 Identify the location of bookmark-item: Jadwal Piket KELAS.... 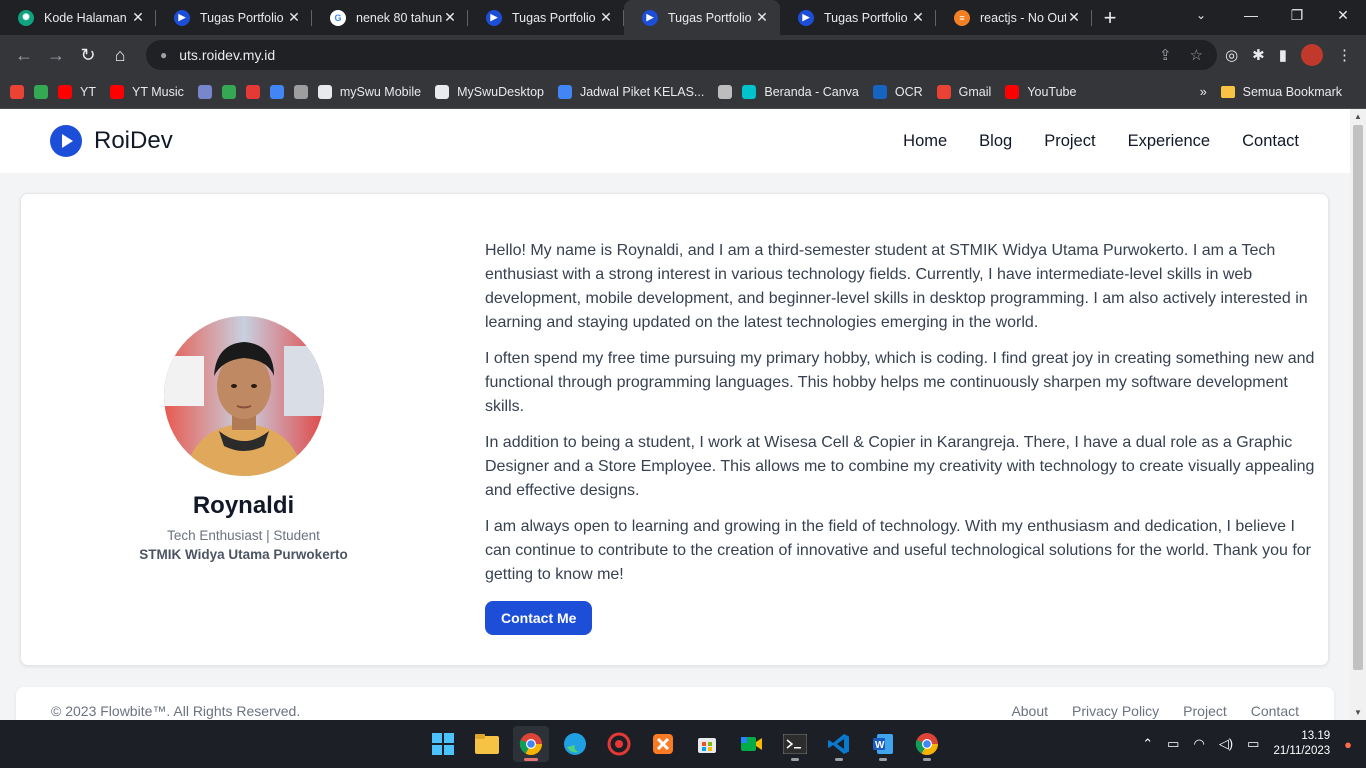
(630, 91).